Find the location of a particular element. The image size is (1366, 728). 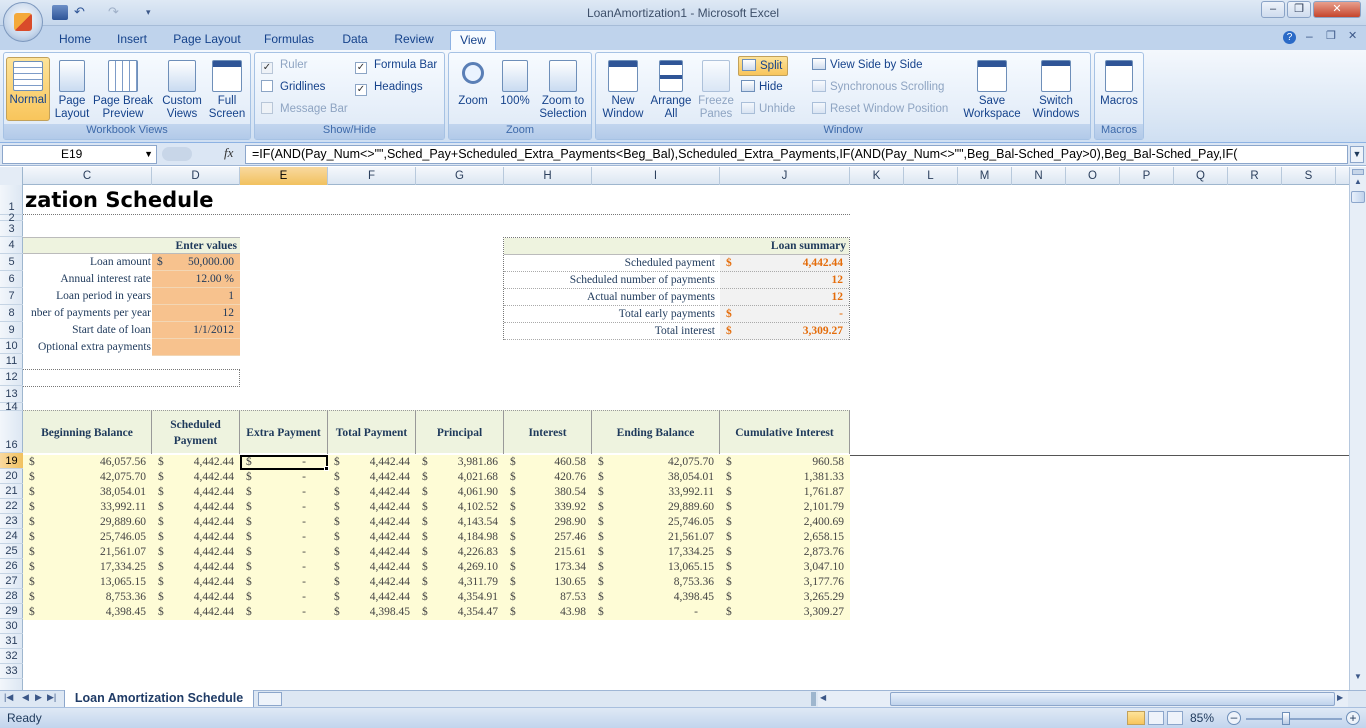

row-header-20: 20 is located at coordinates (11, 476).